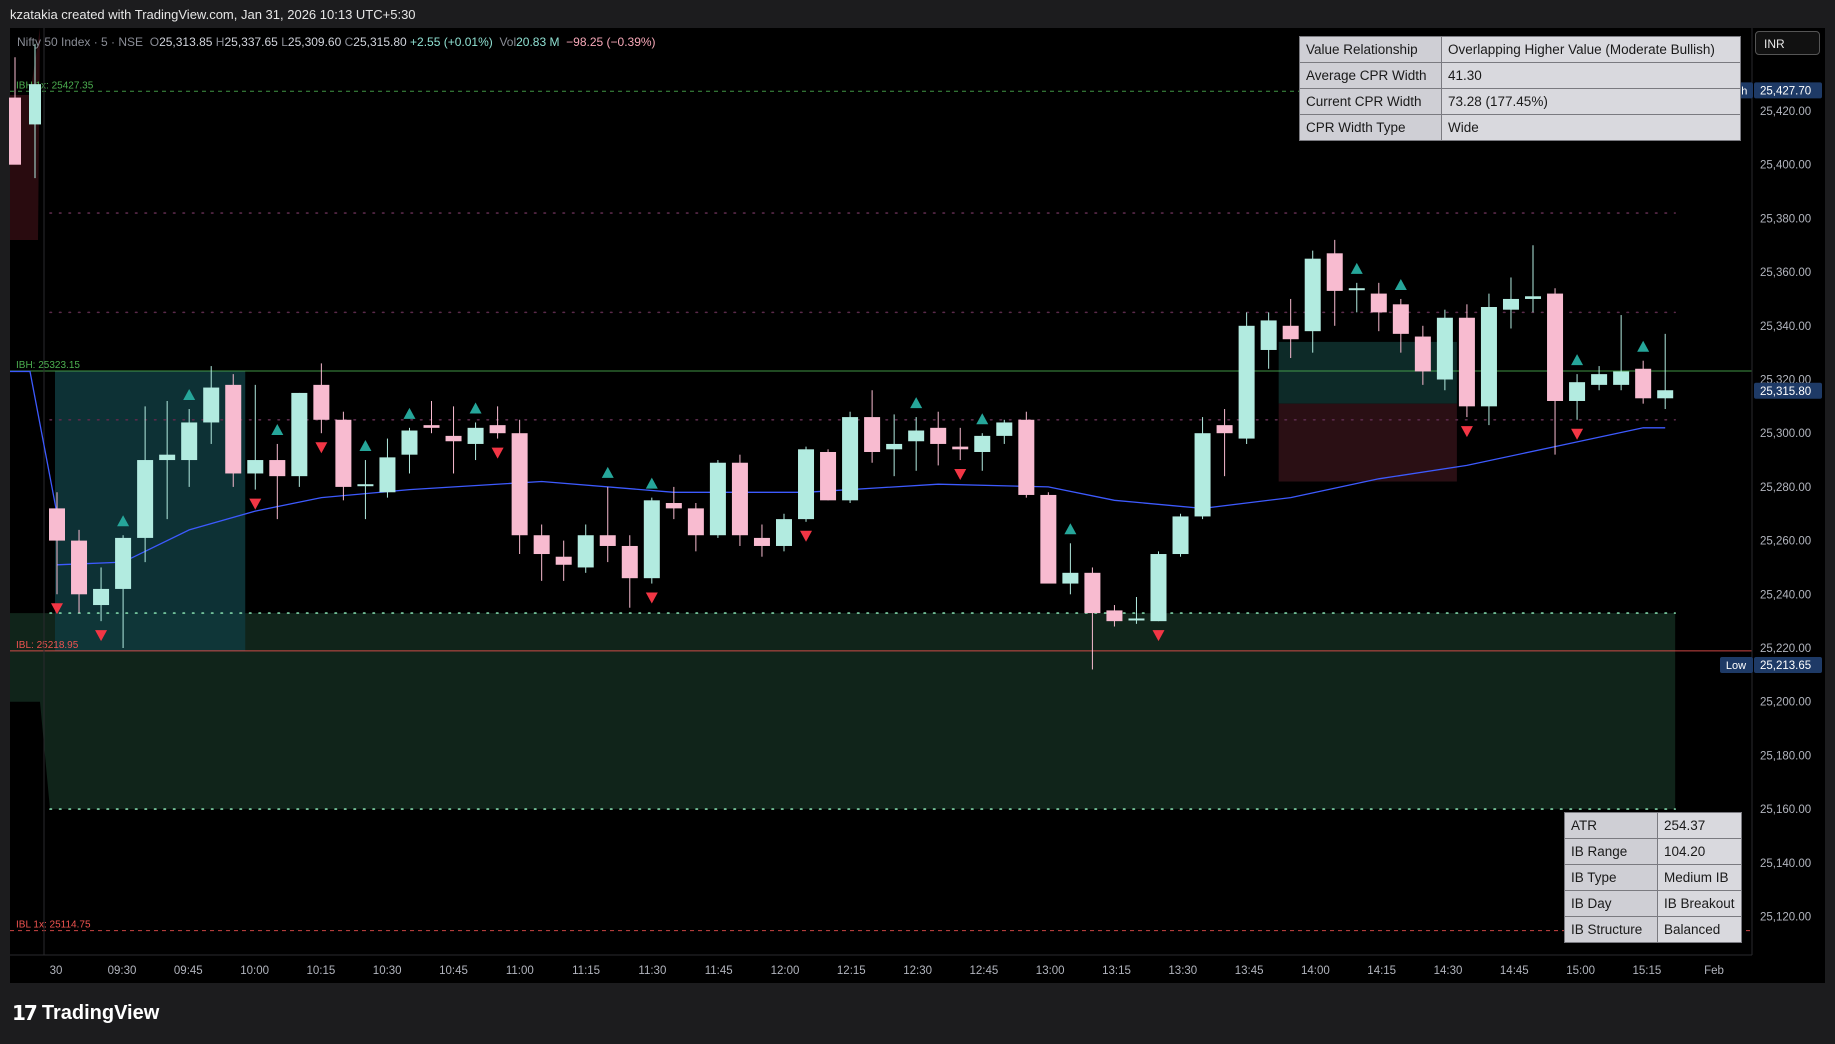  Describe the element at coordinates (453, 971) in the screenshot. I see `time-tick-label: 10:45` at that location.